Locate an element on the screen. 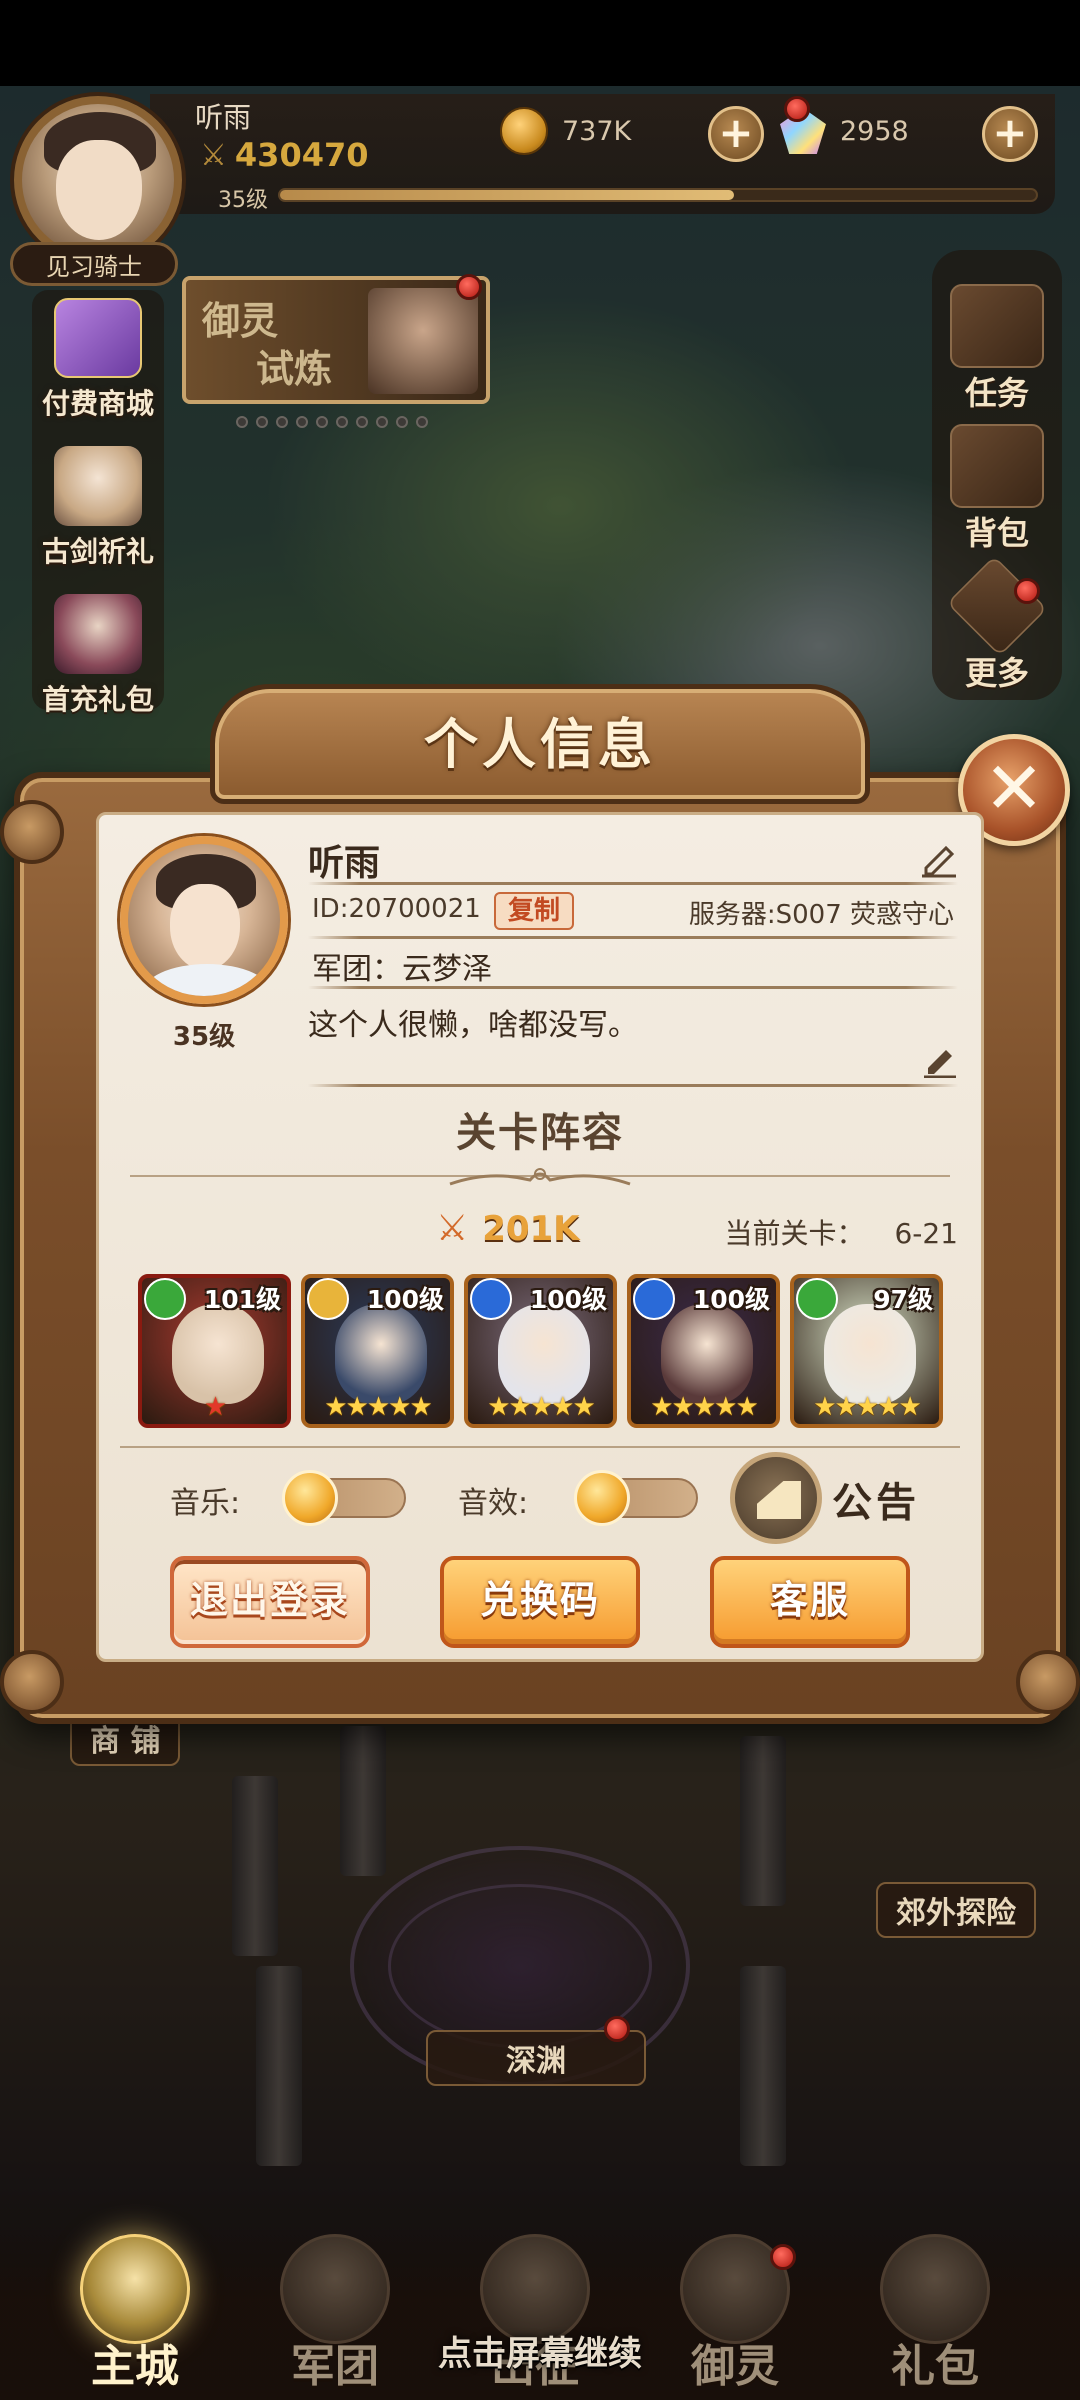 This screenshot has width=1080, height=2400. profile-signature: 这个人很懒，啥都没写。 is located at coordinates (473, 1025).